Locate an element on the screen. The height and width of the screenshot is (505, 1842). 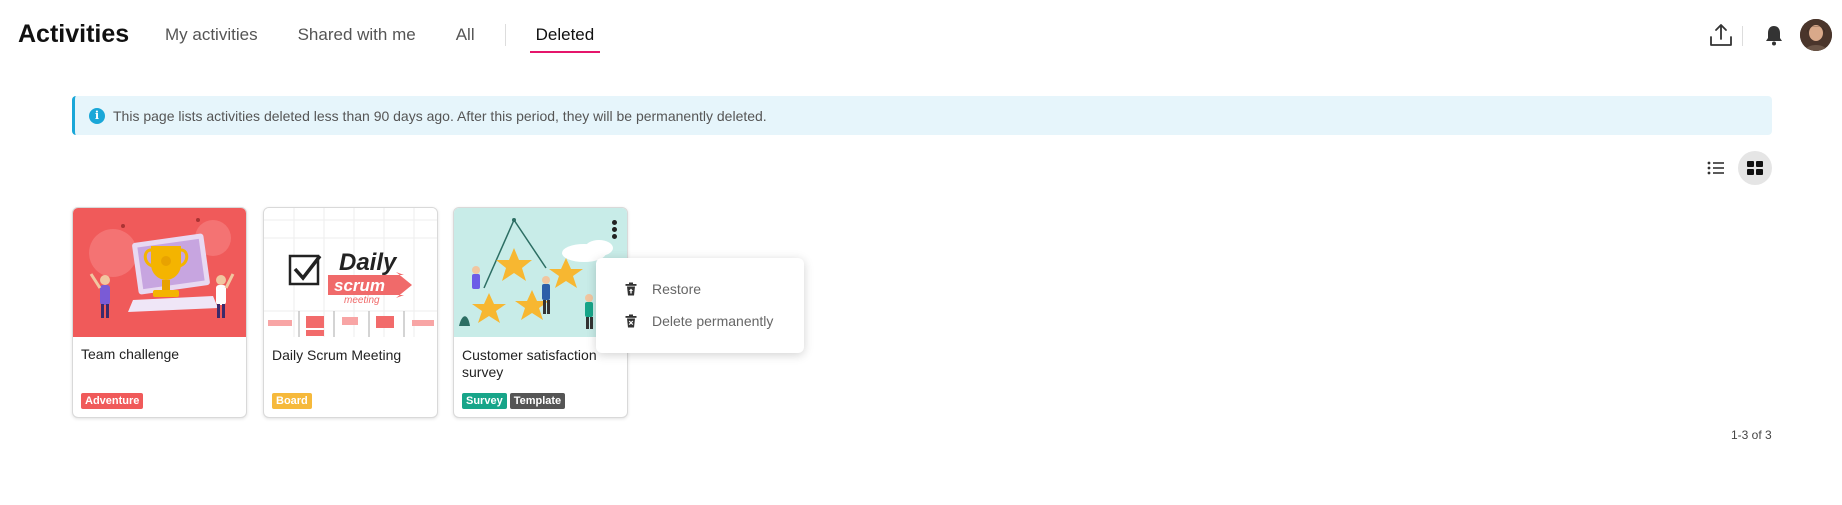
tag-list: Survey Template is located at coordinates (514, 401).